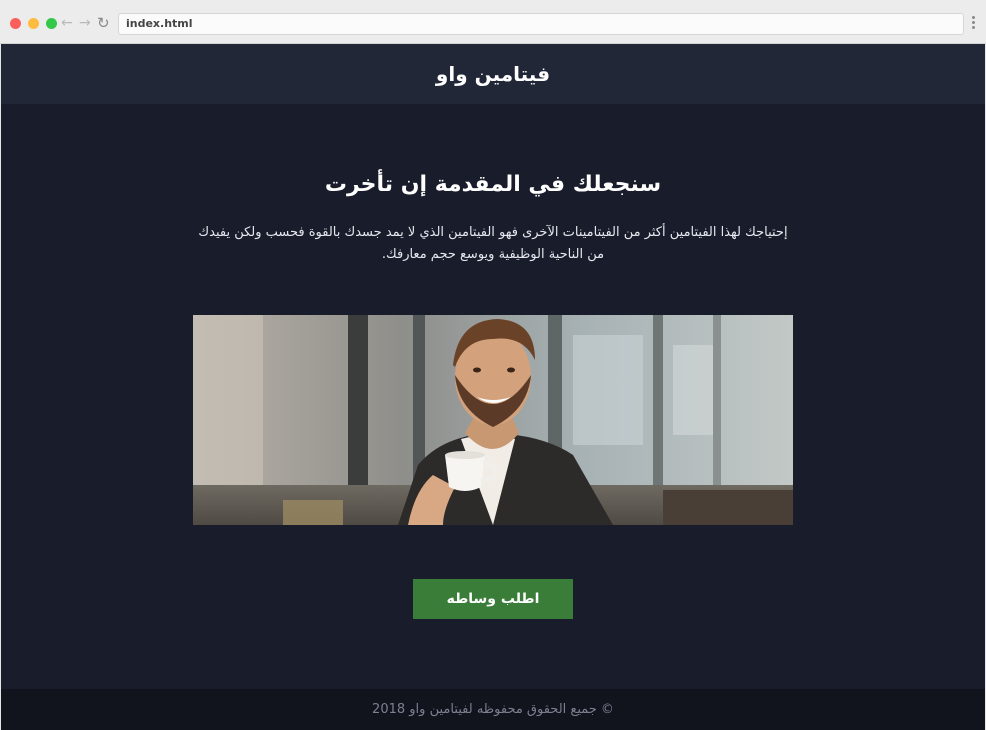  I want to click on minimize-window-button, so click(33, 23).